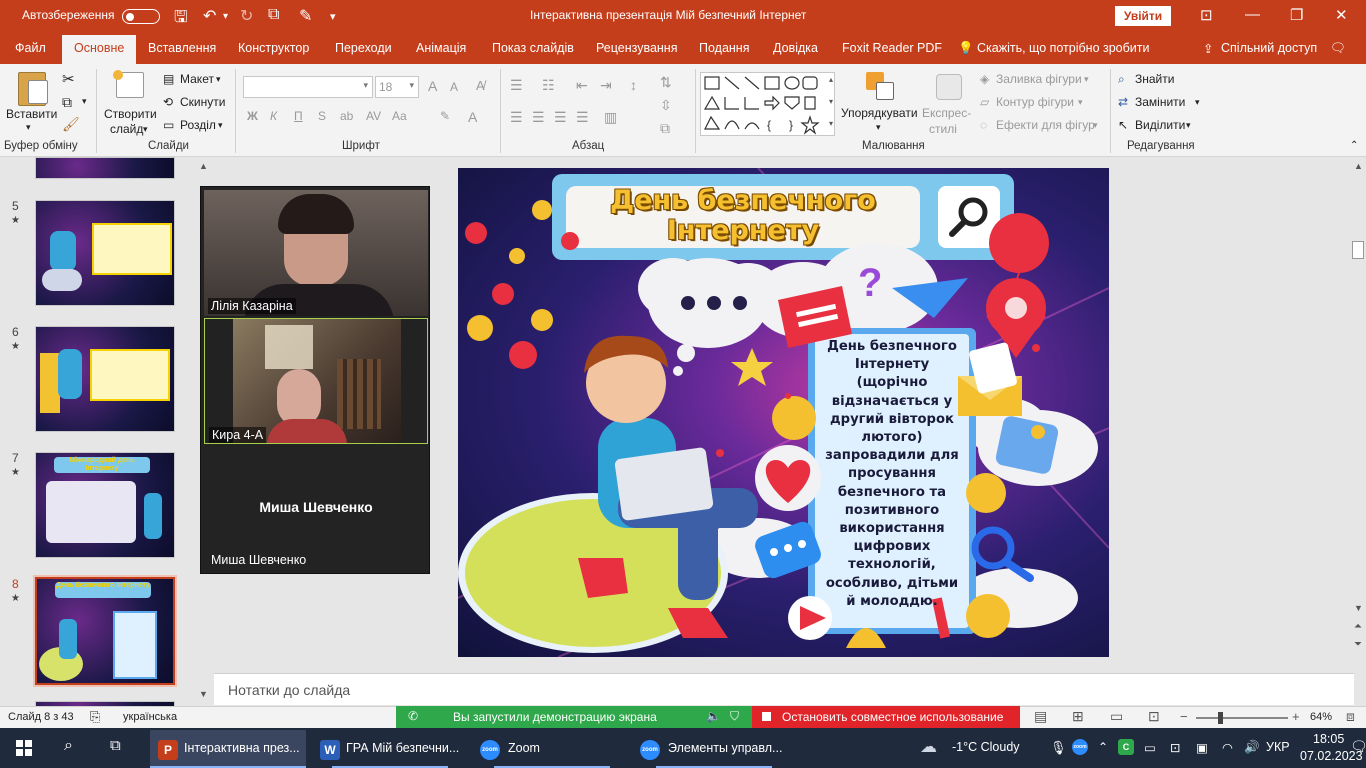  I want to click on tell-me-search: Скажіть, що потрібно зробити, so click(1063, 48).